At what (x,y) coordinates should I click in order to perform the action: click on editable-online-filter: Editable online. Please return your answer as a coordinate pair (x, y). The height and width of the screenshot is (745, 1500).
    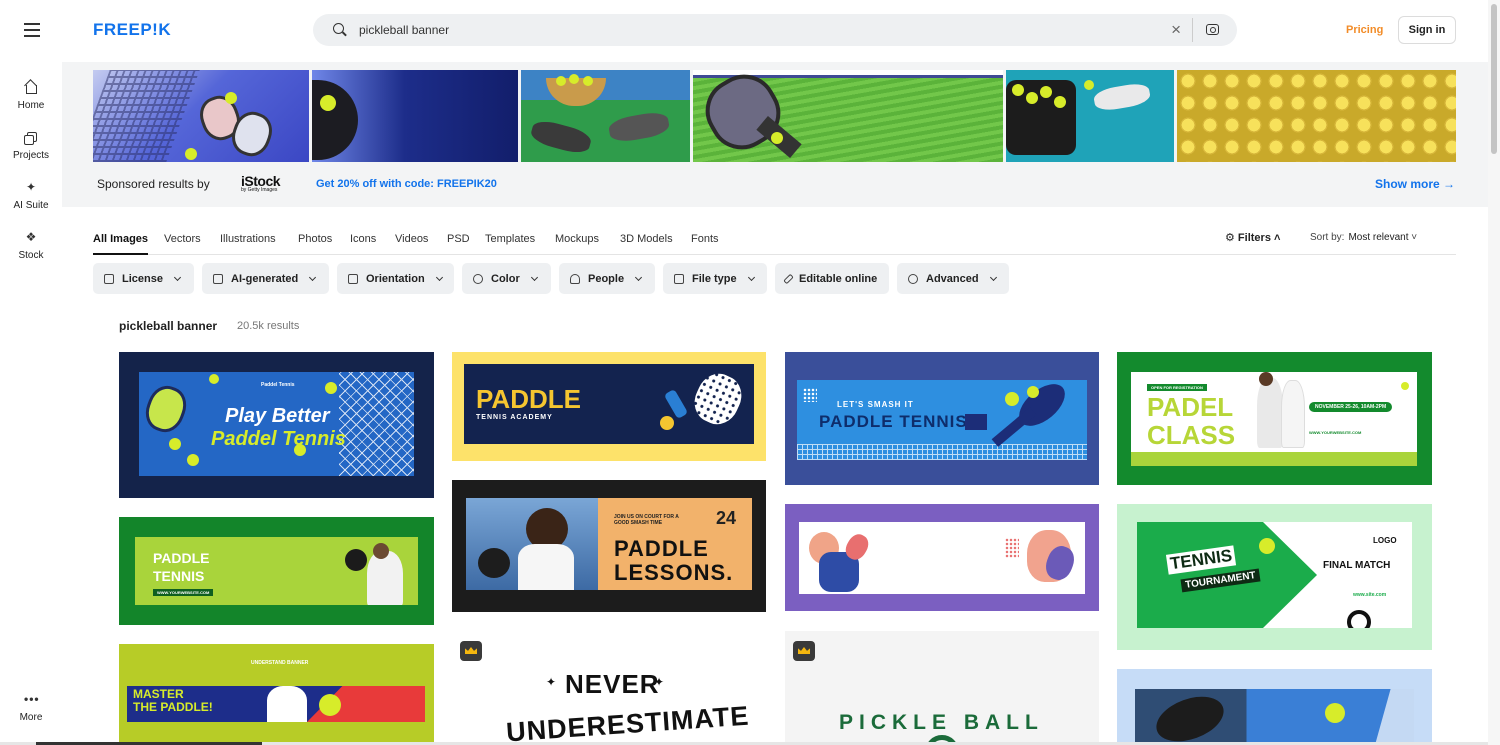
    Looking at the image, I should click on (832, 278).